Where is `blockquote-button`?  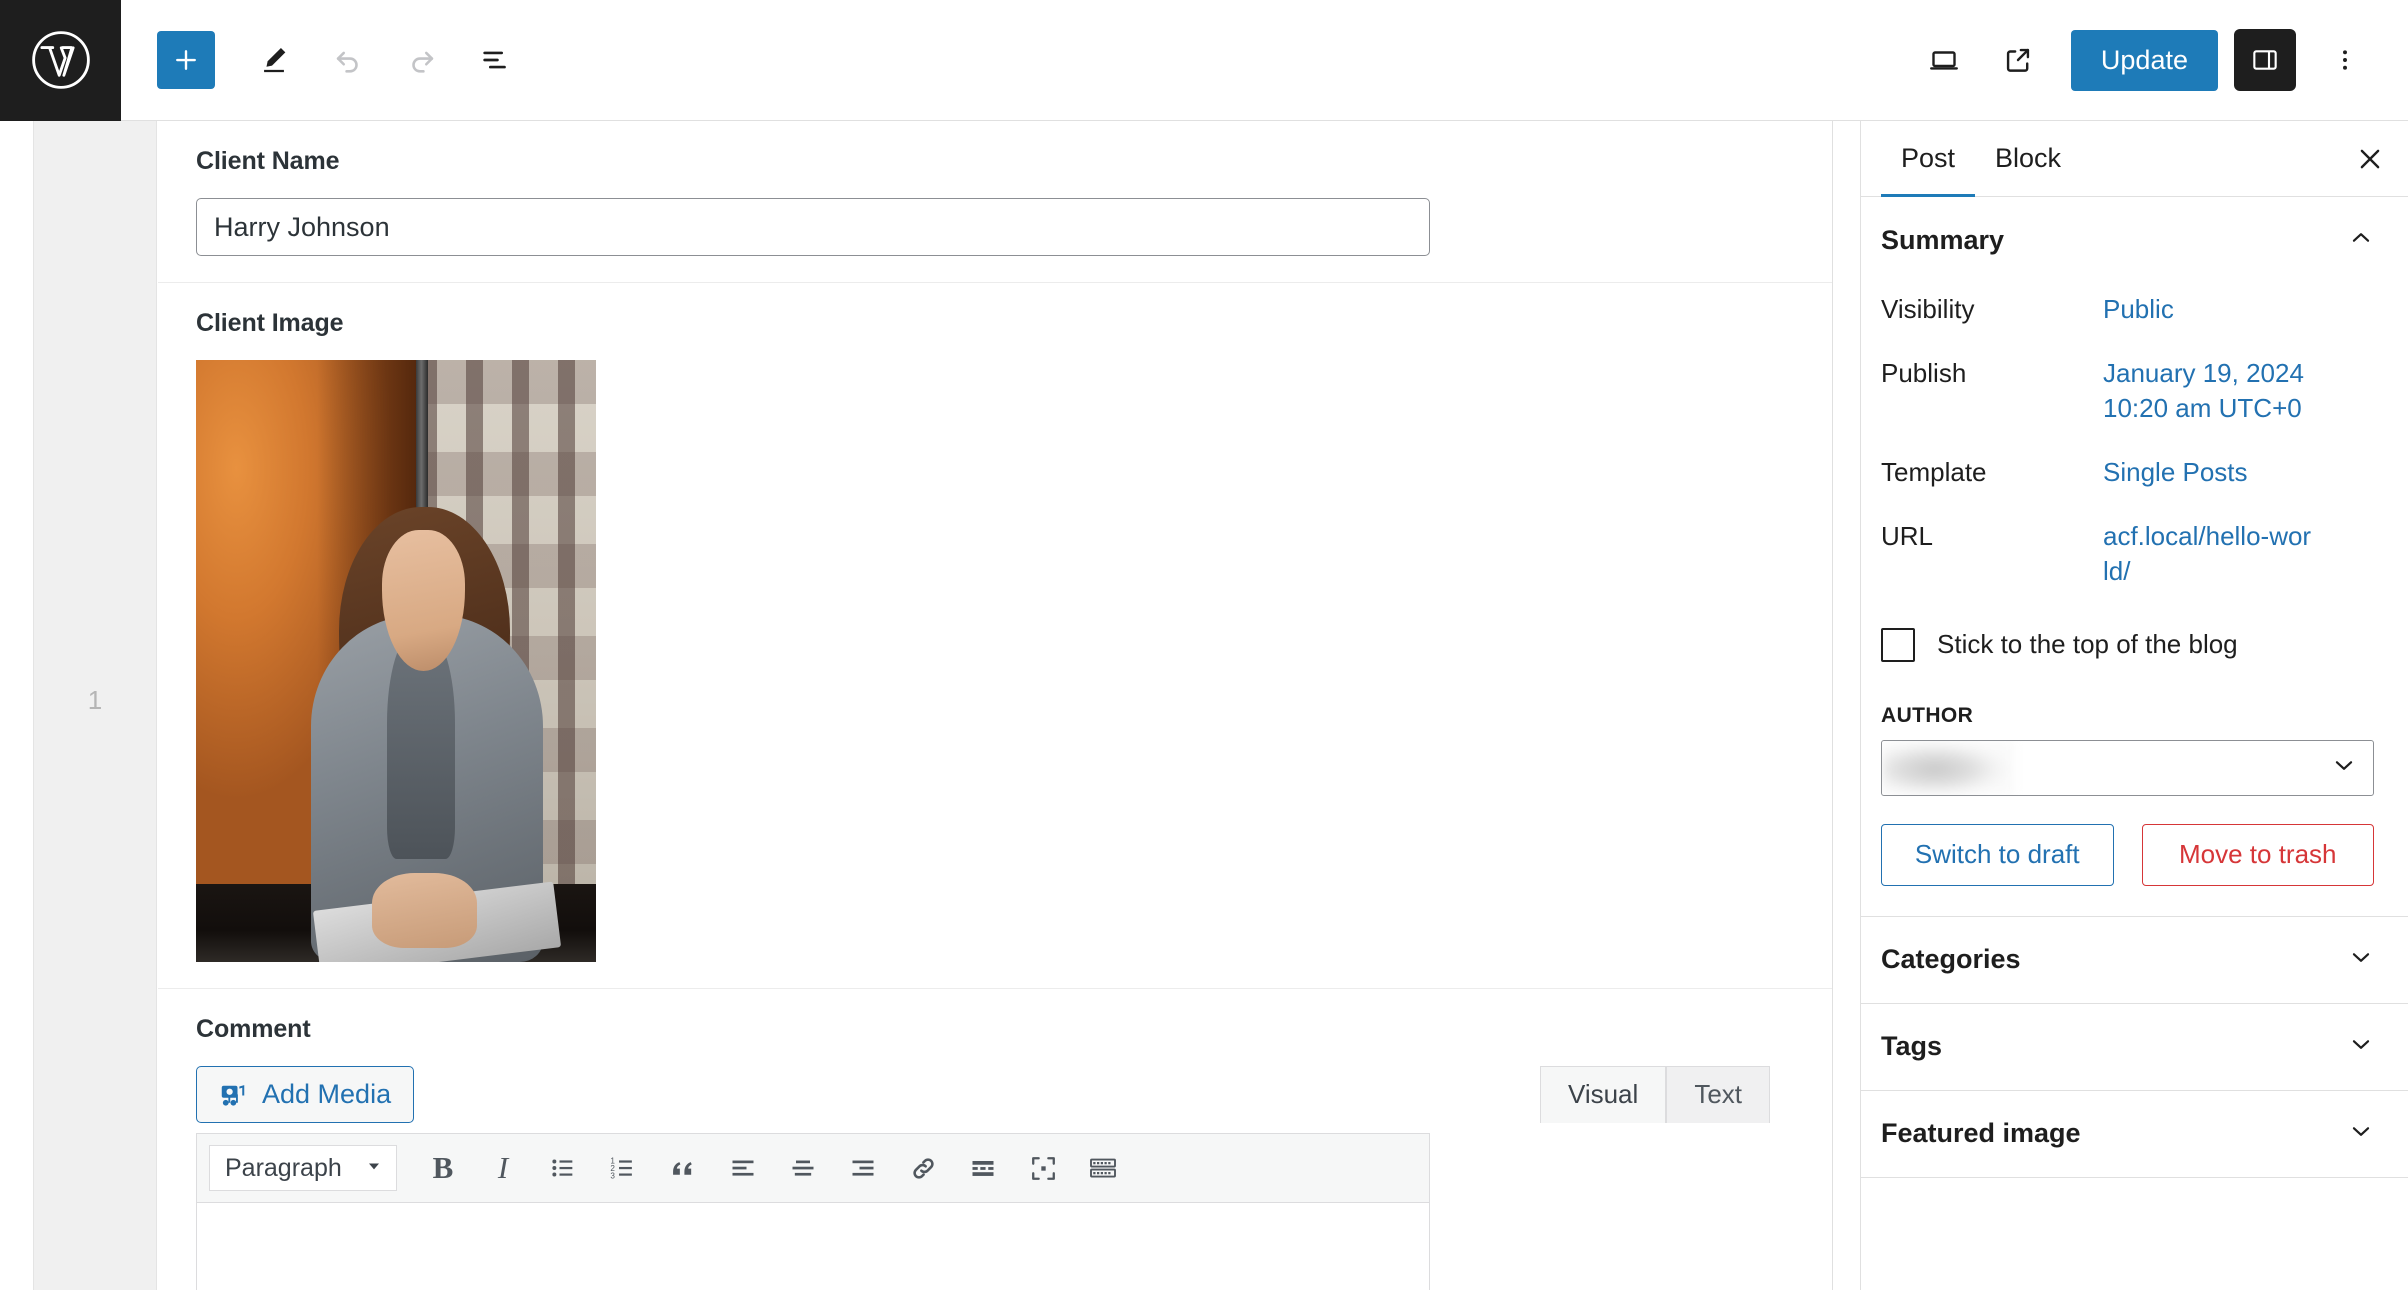
blockquote-button is located at coordinates (683, 1168).